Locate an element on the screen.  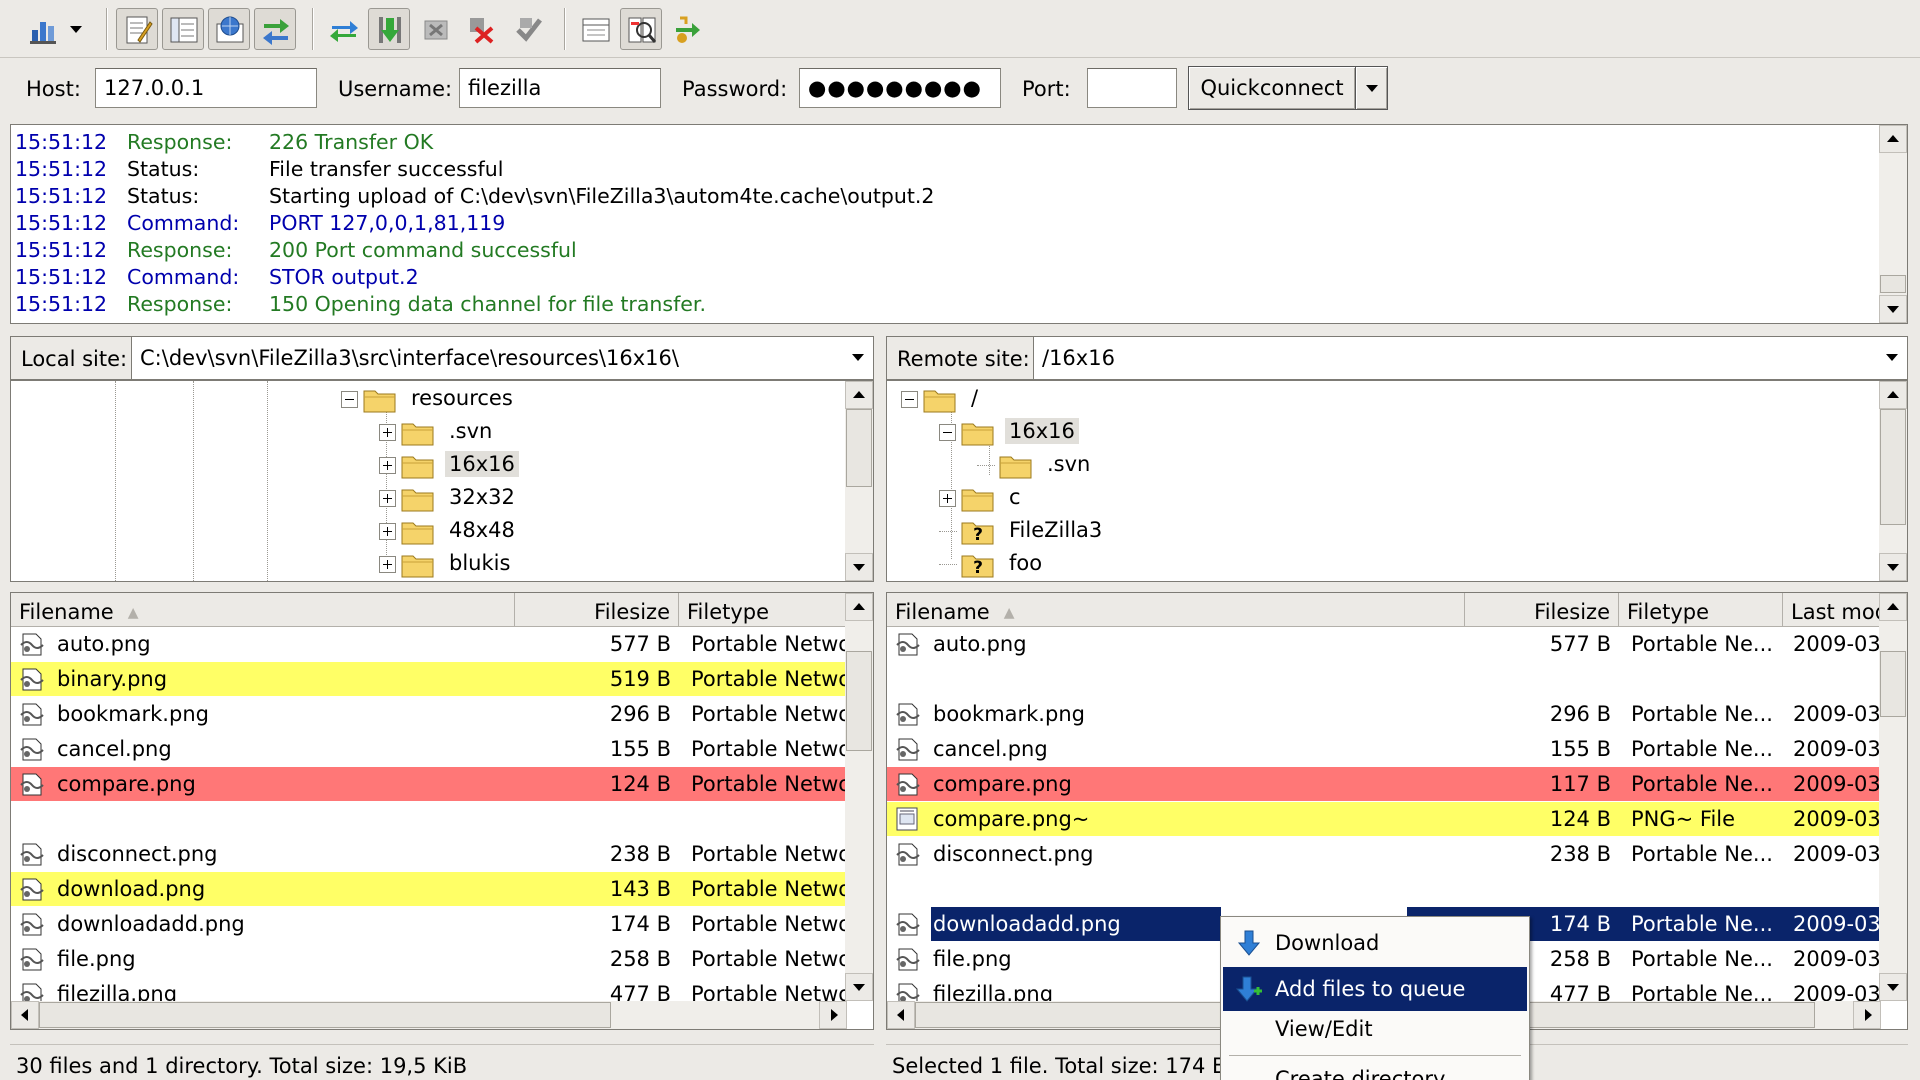
disconnect-icon is located at coordinates (481, 29).